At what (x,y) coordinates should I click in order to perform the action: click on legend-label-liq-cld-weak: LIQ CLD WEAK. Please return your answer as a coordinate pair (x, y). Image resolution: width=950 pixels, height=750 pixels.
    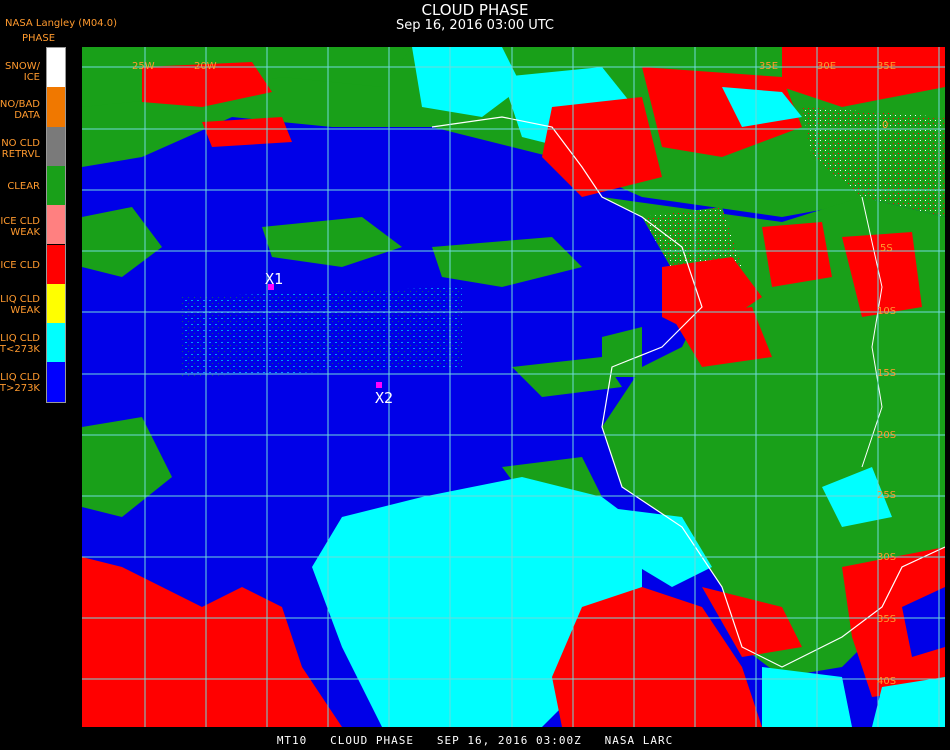
    Looking at the image, I should click on (20, 305).